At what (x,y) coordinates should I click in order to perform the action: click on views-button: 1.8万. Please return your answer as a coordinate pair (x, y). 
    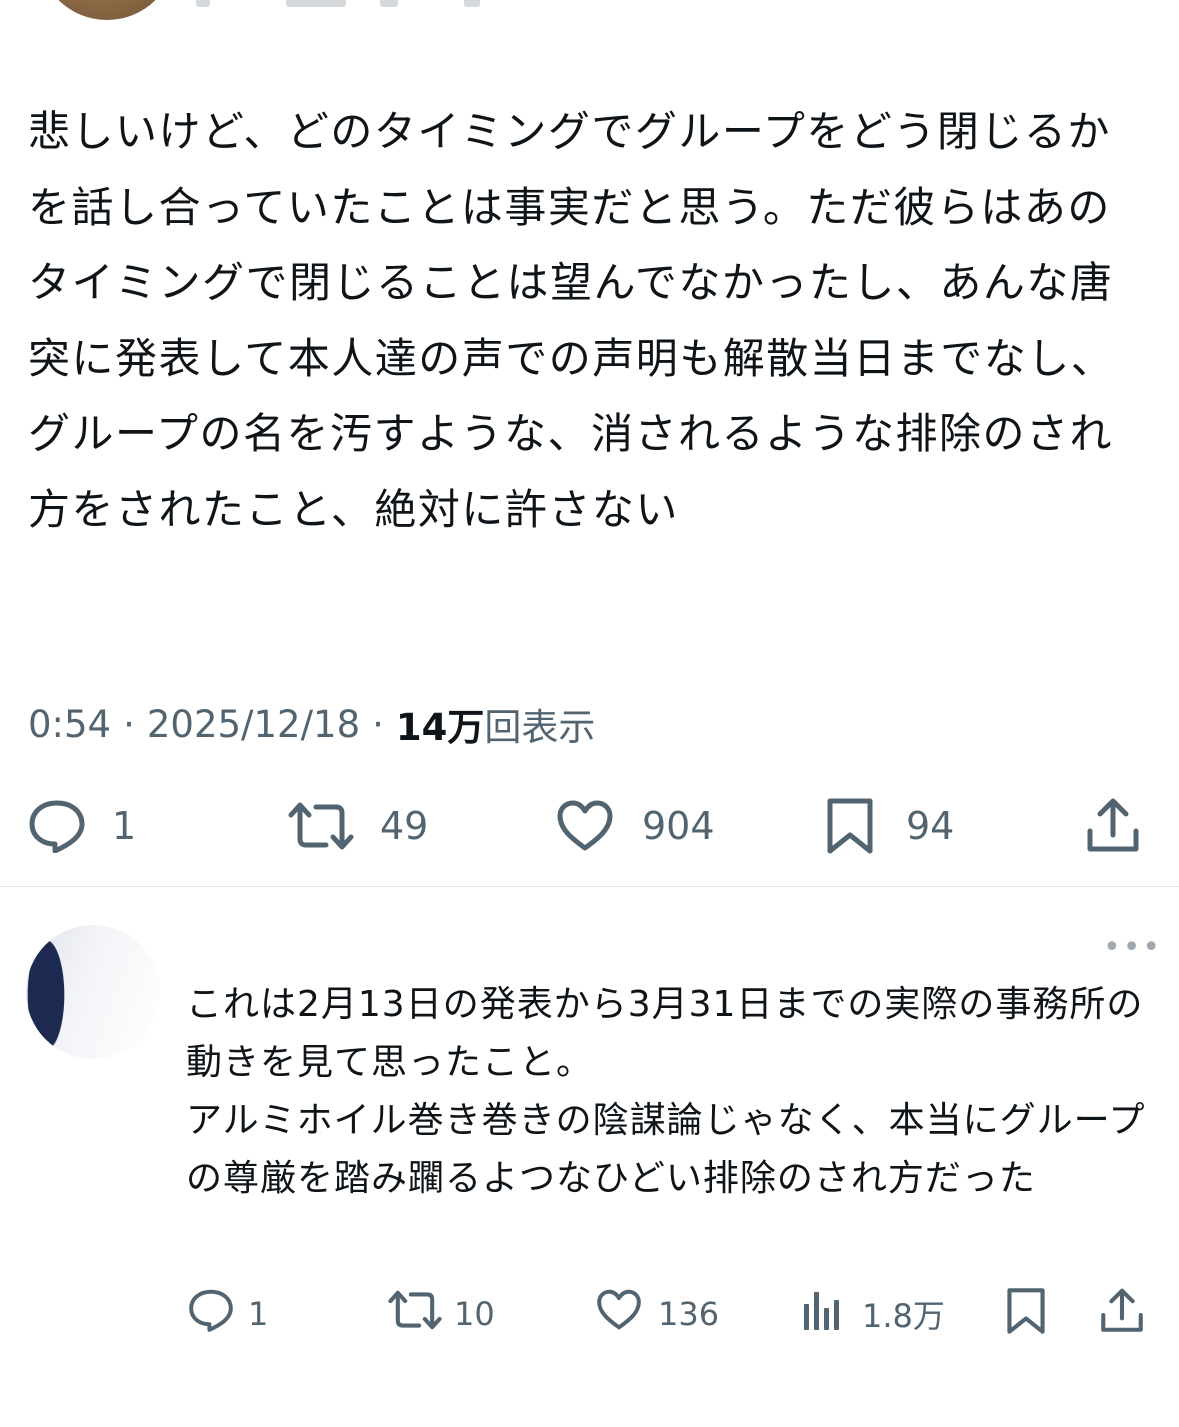
    Looking at the image, I should click on (873, 1314).